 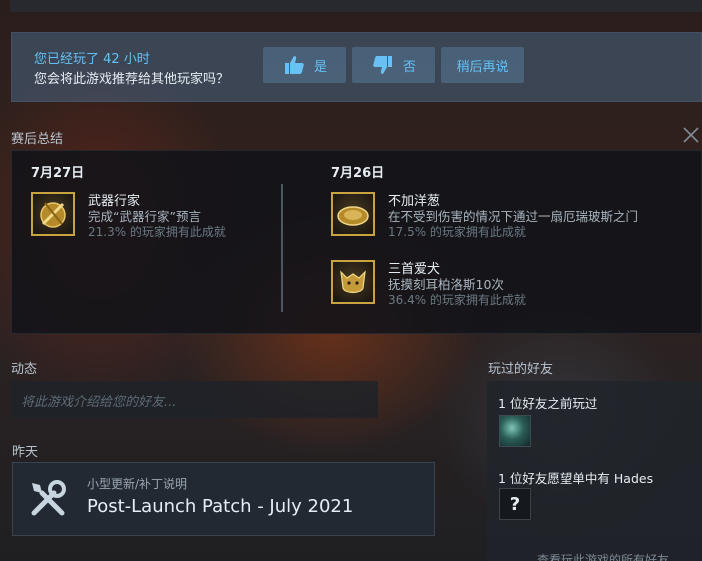 I want to click on recommend-later-button: 稍后再说, so click(x=482, y=65).